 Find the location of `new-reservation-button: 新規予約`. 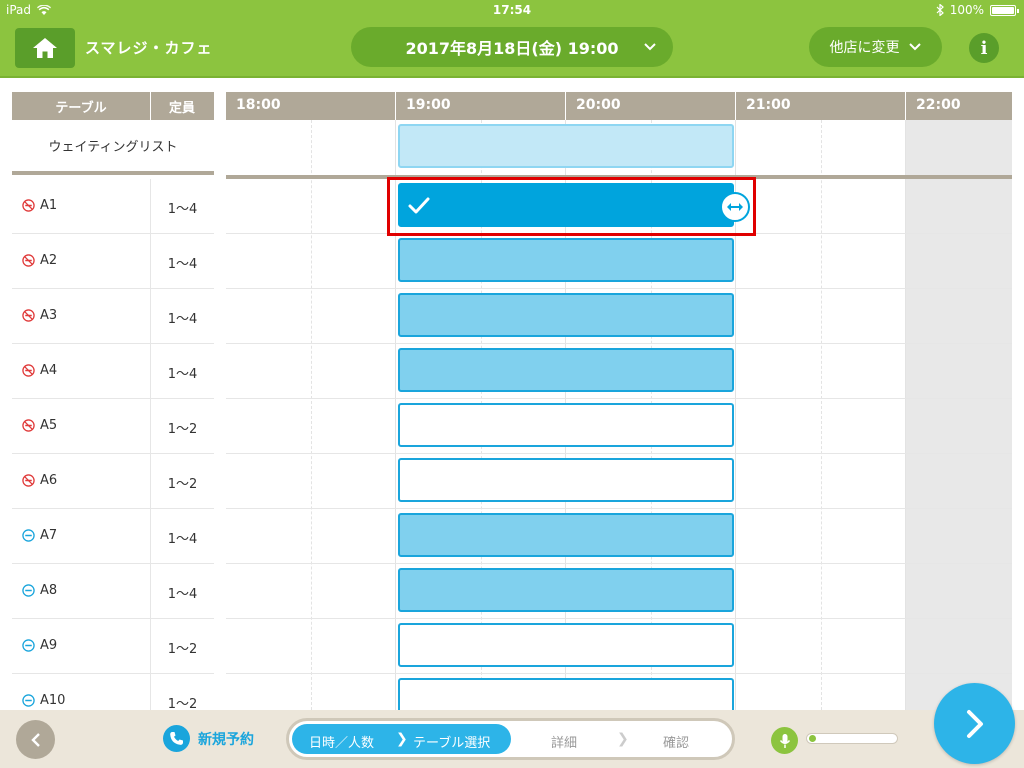

new-reservation-button: 新規予約 is located at coordinates (208, 738).